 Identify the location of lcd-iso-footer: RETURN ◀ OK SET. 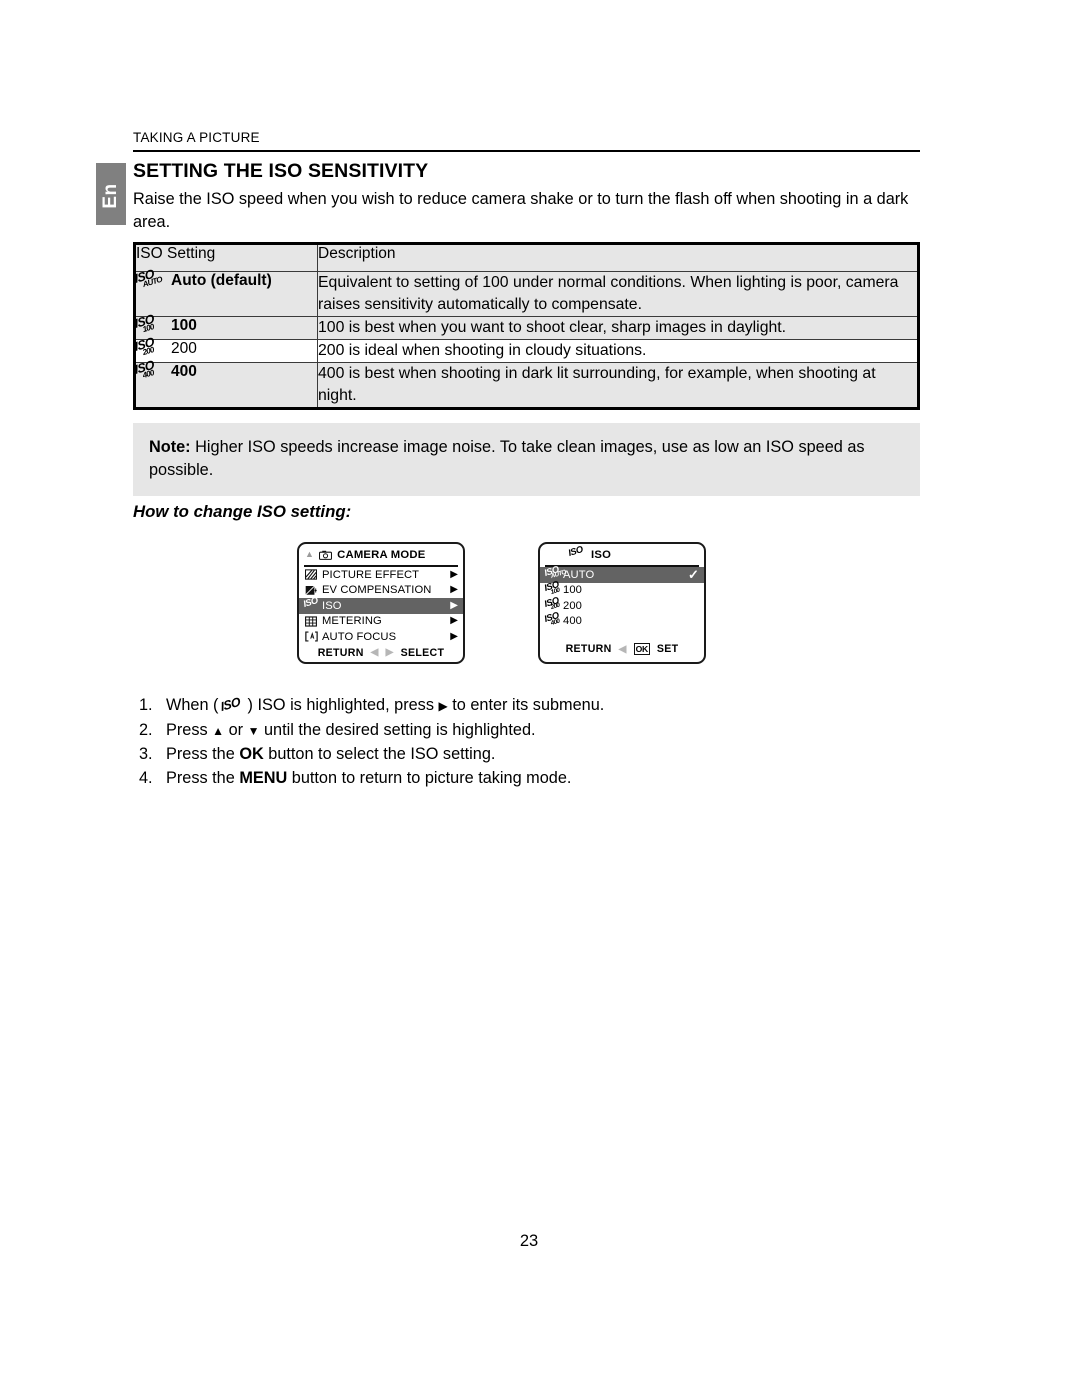
(622, 649).